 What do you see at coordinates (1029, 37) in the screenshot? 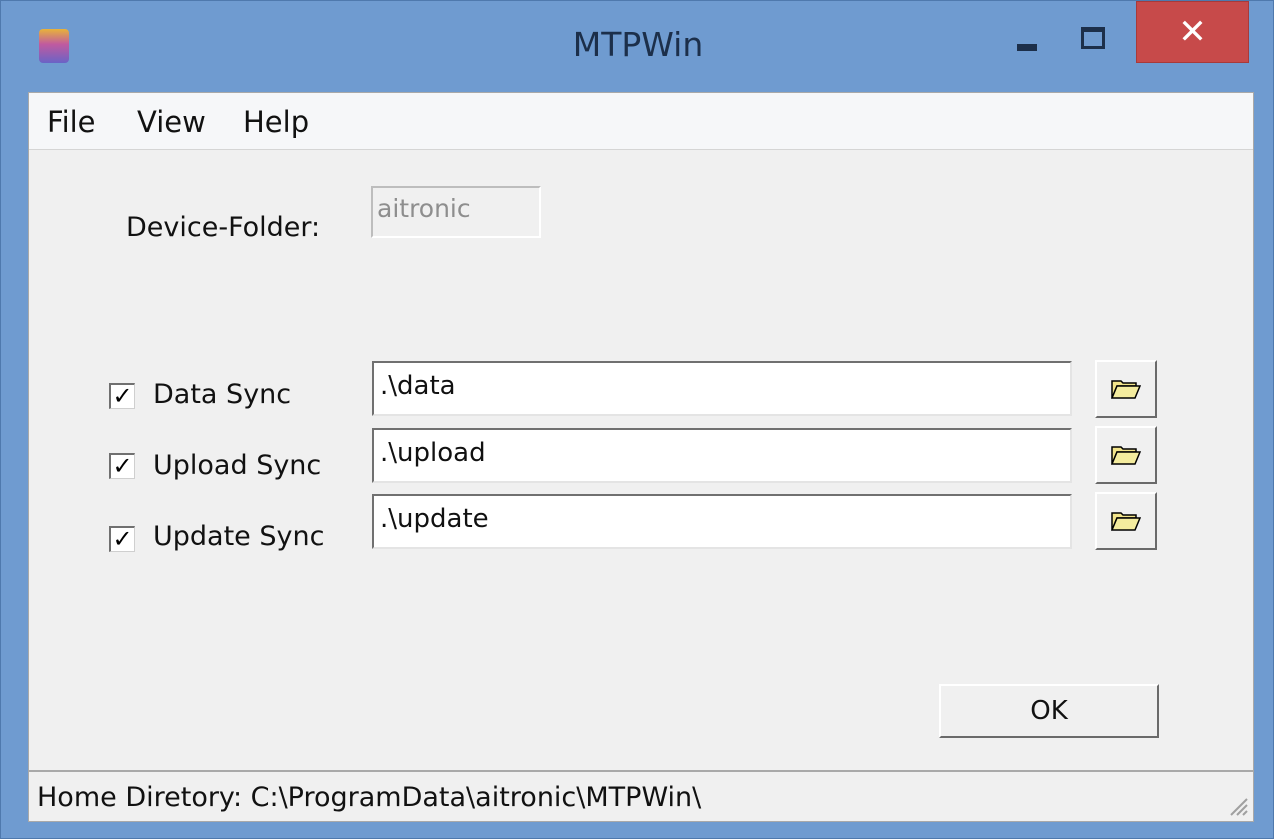
I see `minimize-button` at bounding box center [1029, 37].